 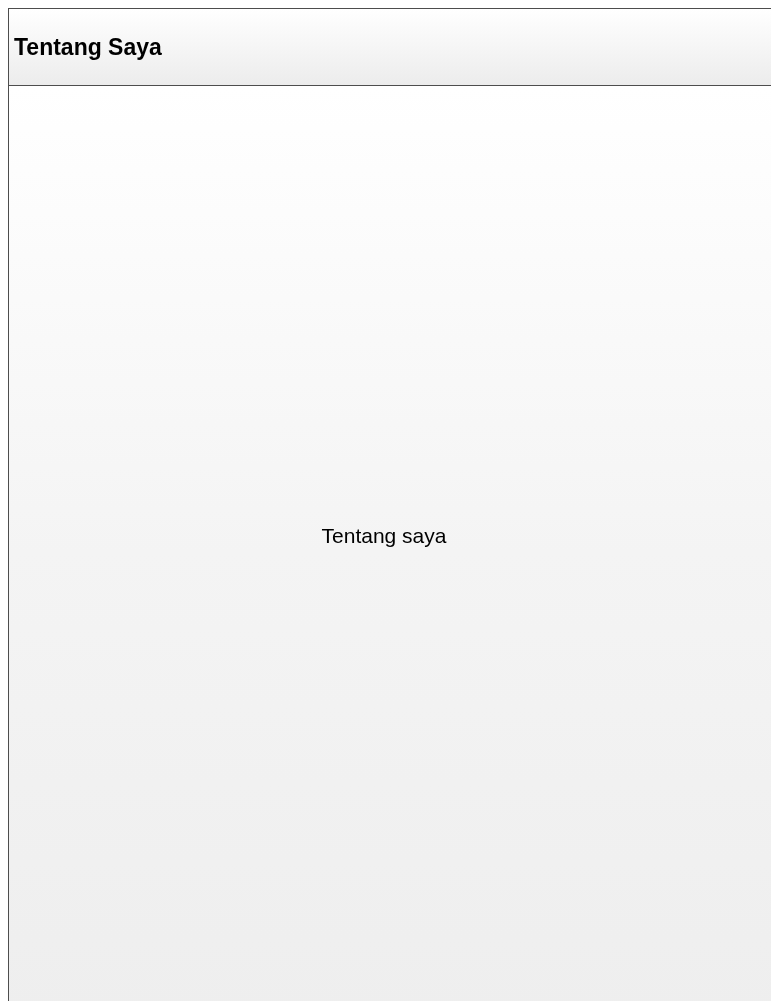 I want to click on content-text: Tentang saya, so click(x=384, y=536).